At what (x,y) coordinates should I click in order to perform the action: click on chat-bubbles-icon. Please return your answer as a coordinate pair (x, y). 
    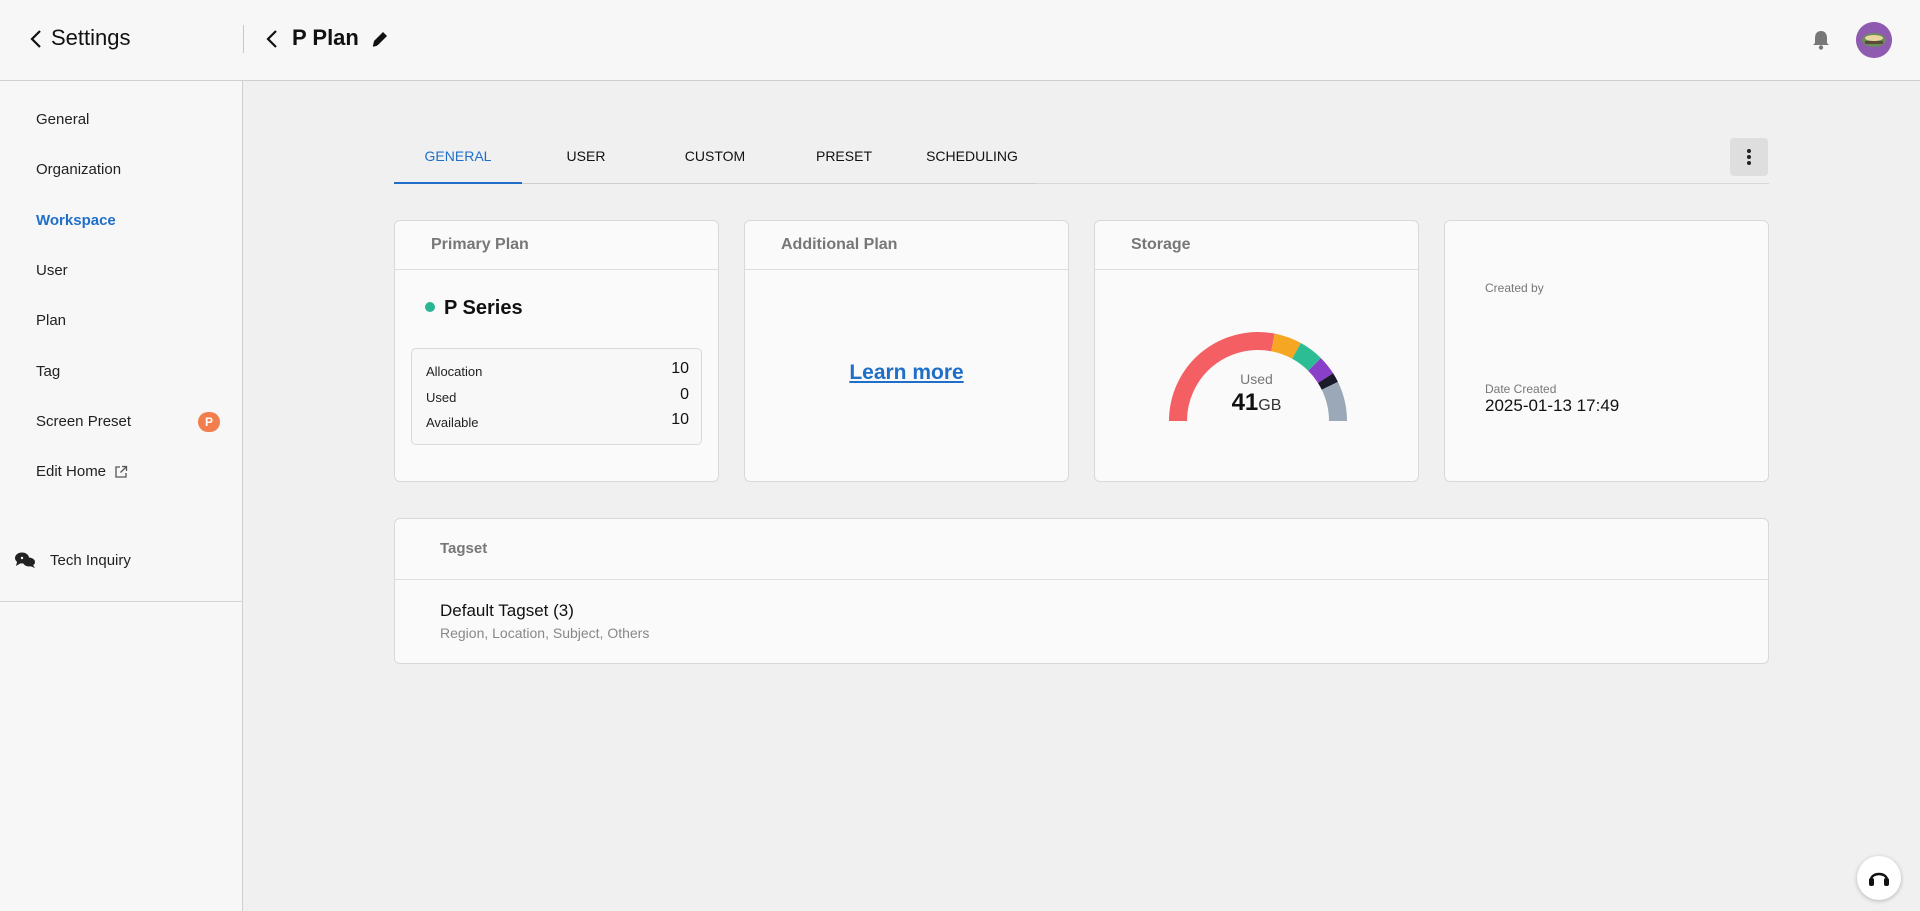
    Looking at the image, I should click on (25, 560).